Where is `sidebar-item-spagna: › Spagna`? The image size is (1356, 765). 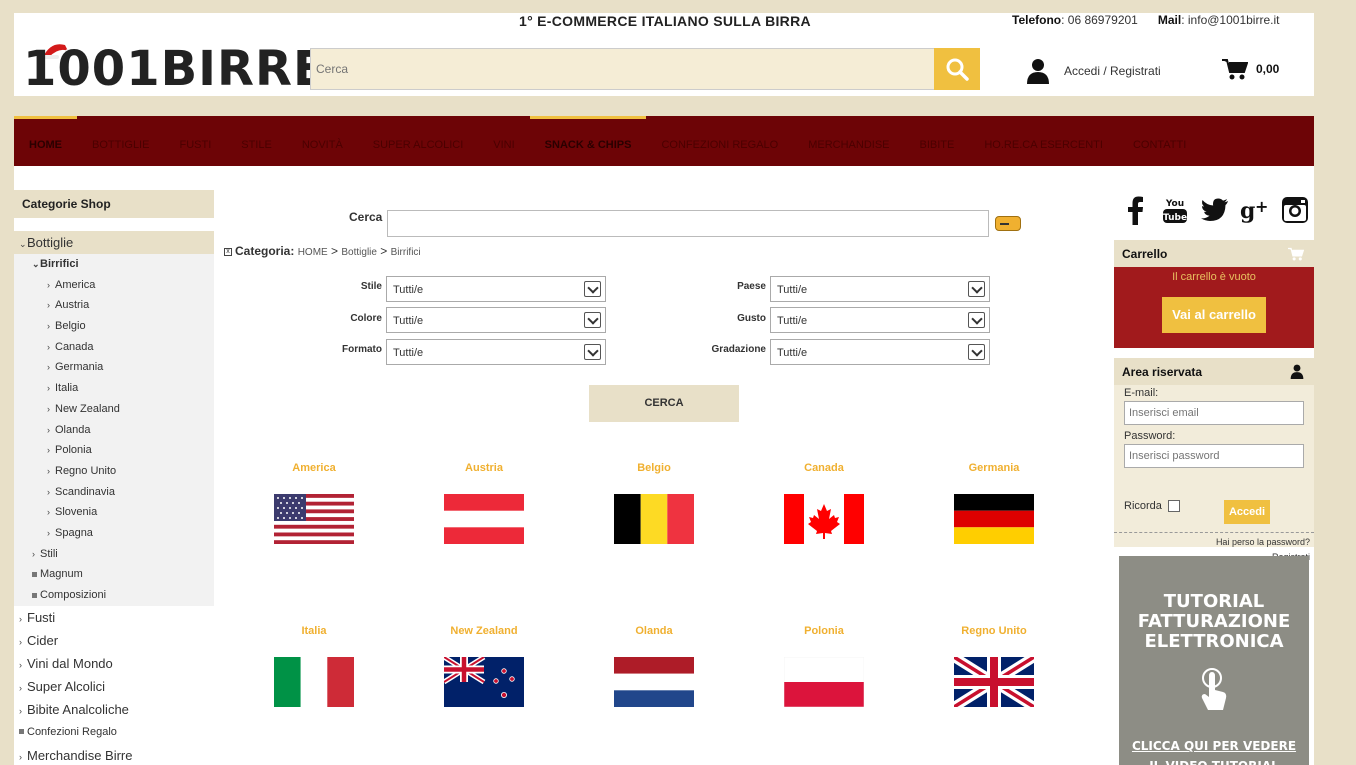
sidebar-item-spagna: › Spagna is located at coordinates (114, 533).